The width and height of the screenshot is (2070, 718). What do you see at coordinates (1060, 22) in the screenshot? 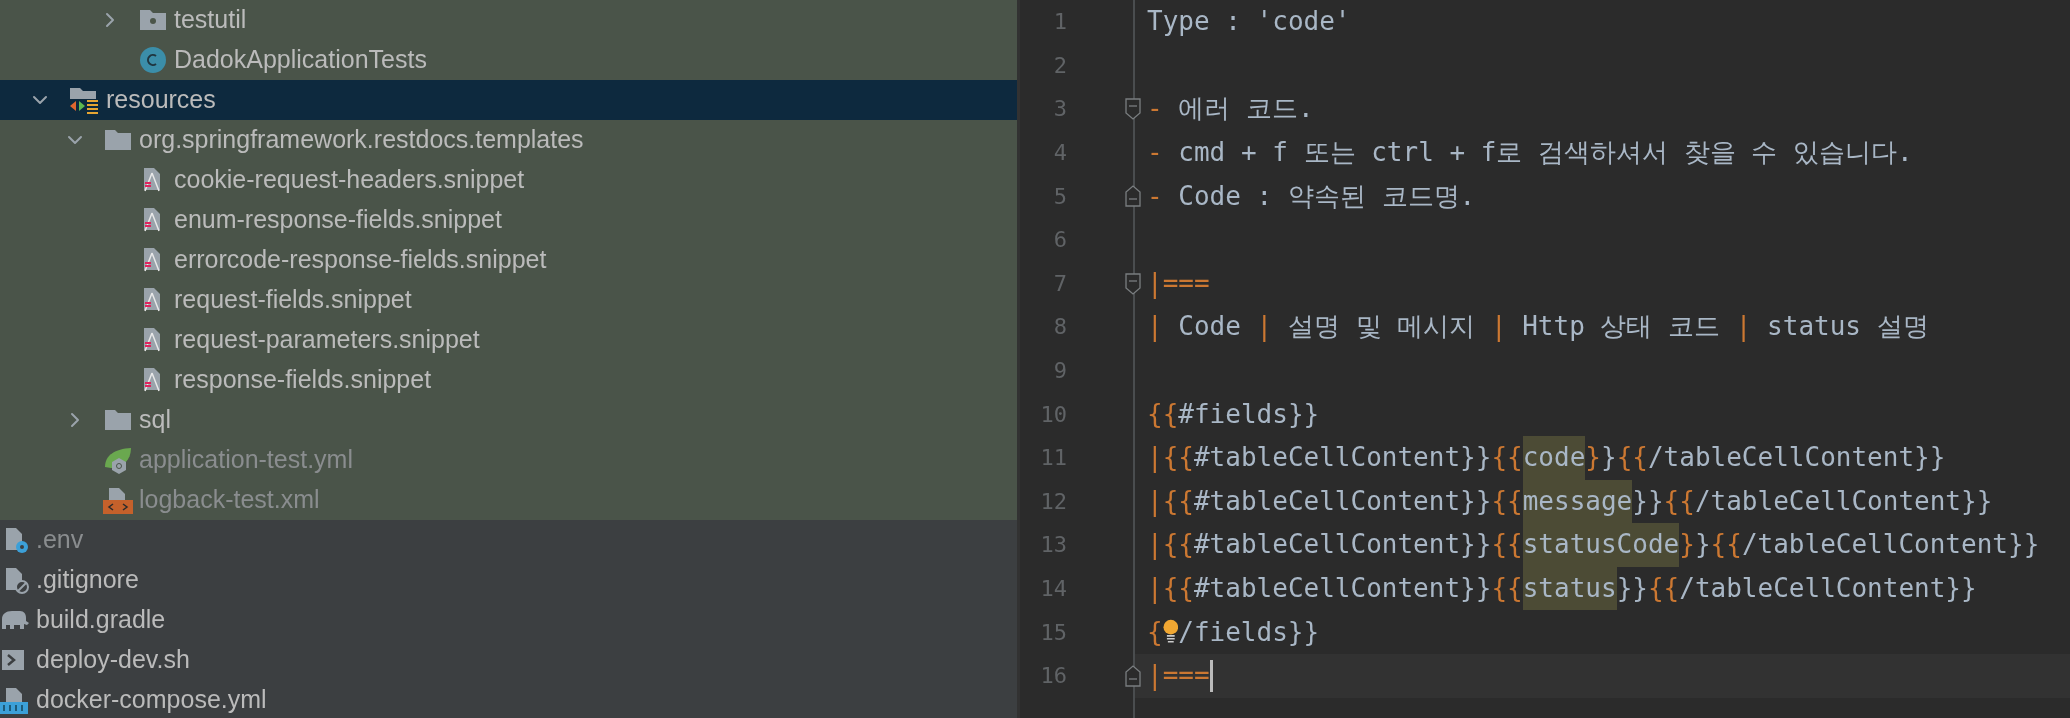
I see `line-number: 1` at bounding box center [1060, 22].